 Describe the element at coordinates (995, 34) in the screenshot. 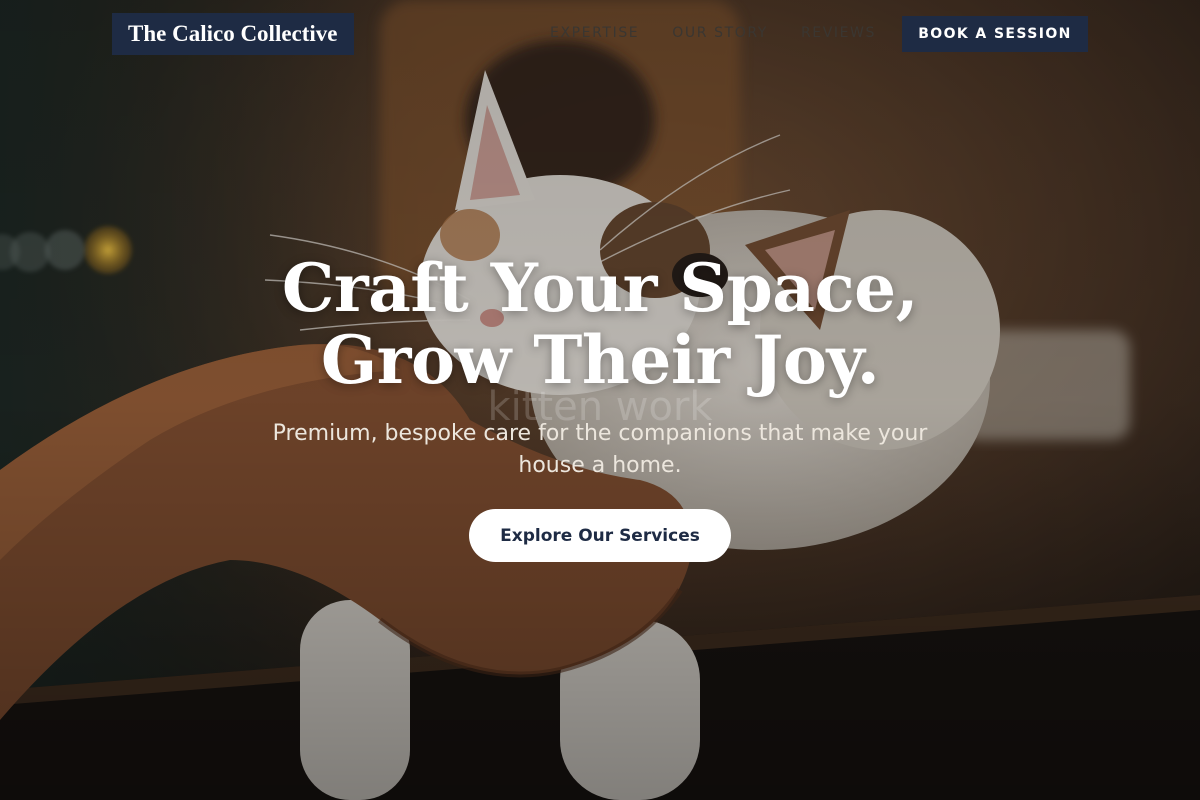

I see `book-session-button: BOOK A SESSION` at that location.